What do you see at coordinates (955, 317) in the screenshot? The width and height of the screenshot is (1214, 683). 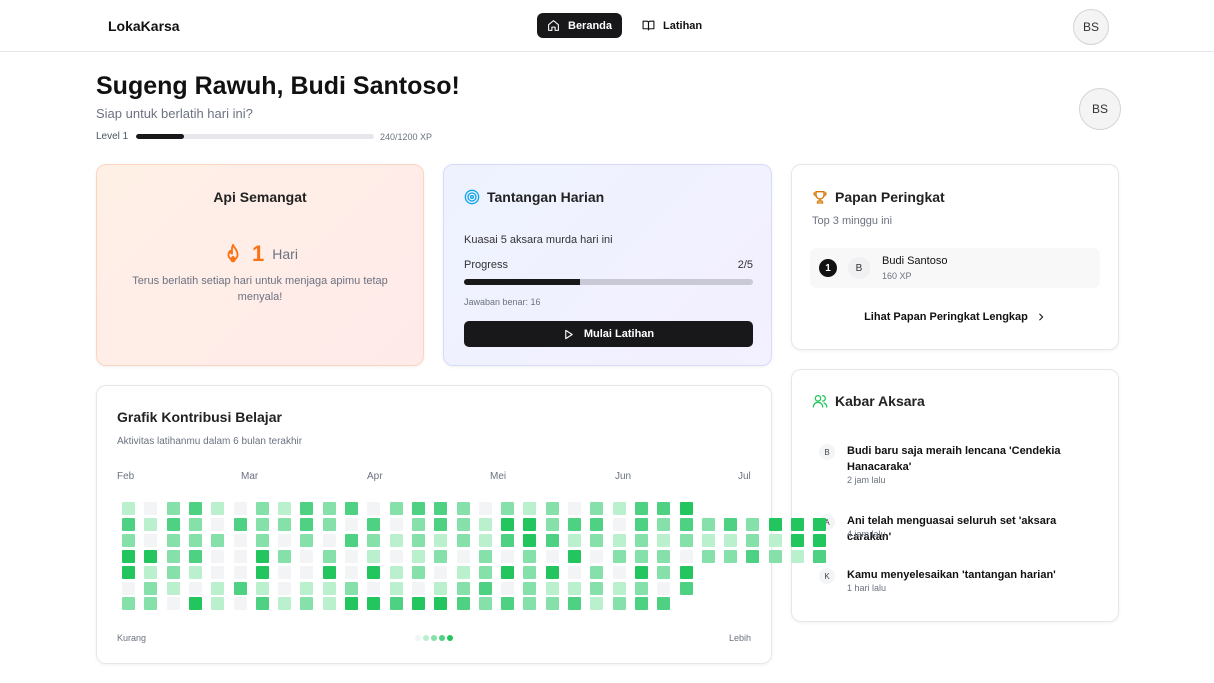 I see `view-full-leaderboard-link: Lihat Papan Peringkat Lengkap` at bounding box center [955, 317].